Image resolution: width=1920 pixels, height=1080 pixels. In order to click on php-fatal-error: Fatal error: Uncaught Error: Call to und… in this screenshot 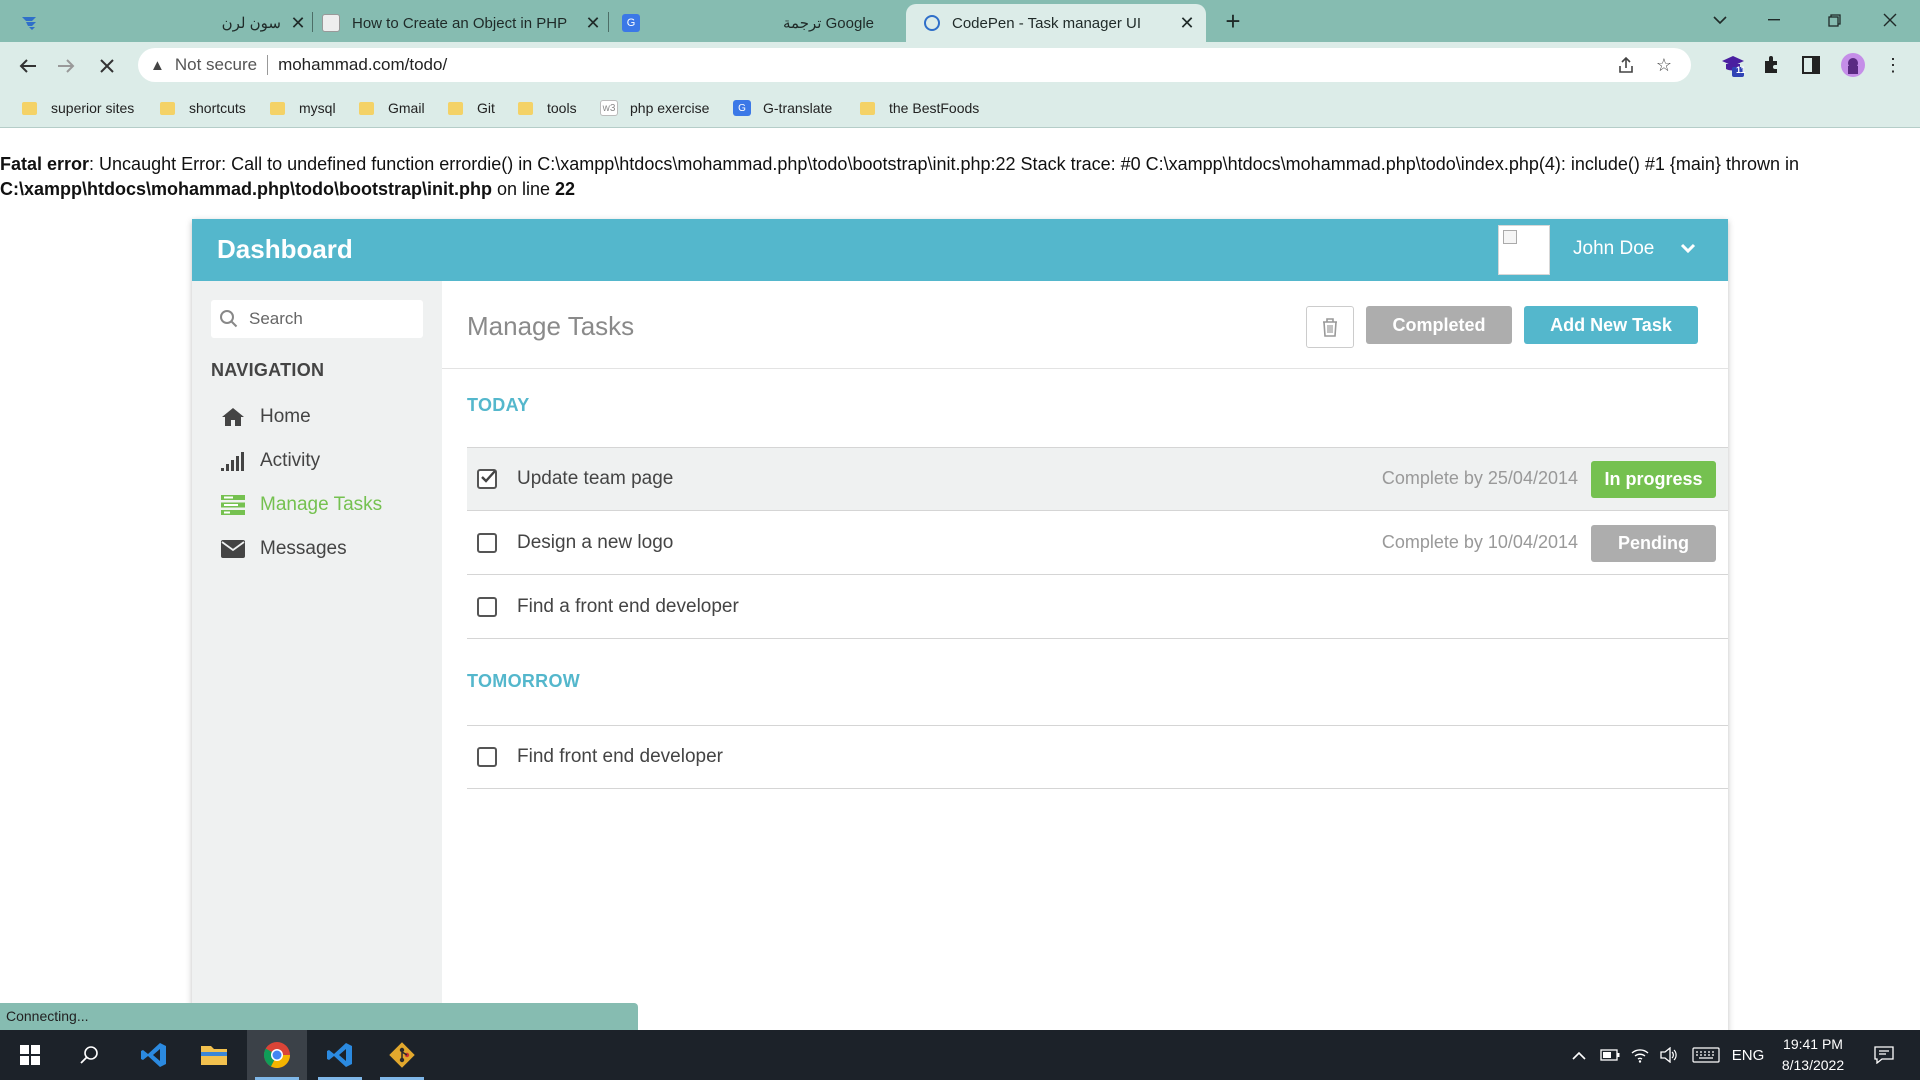, I will do `click(950, 177)`.